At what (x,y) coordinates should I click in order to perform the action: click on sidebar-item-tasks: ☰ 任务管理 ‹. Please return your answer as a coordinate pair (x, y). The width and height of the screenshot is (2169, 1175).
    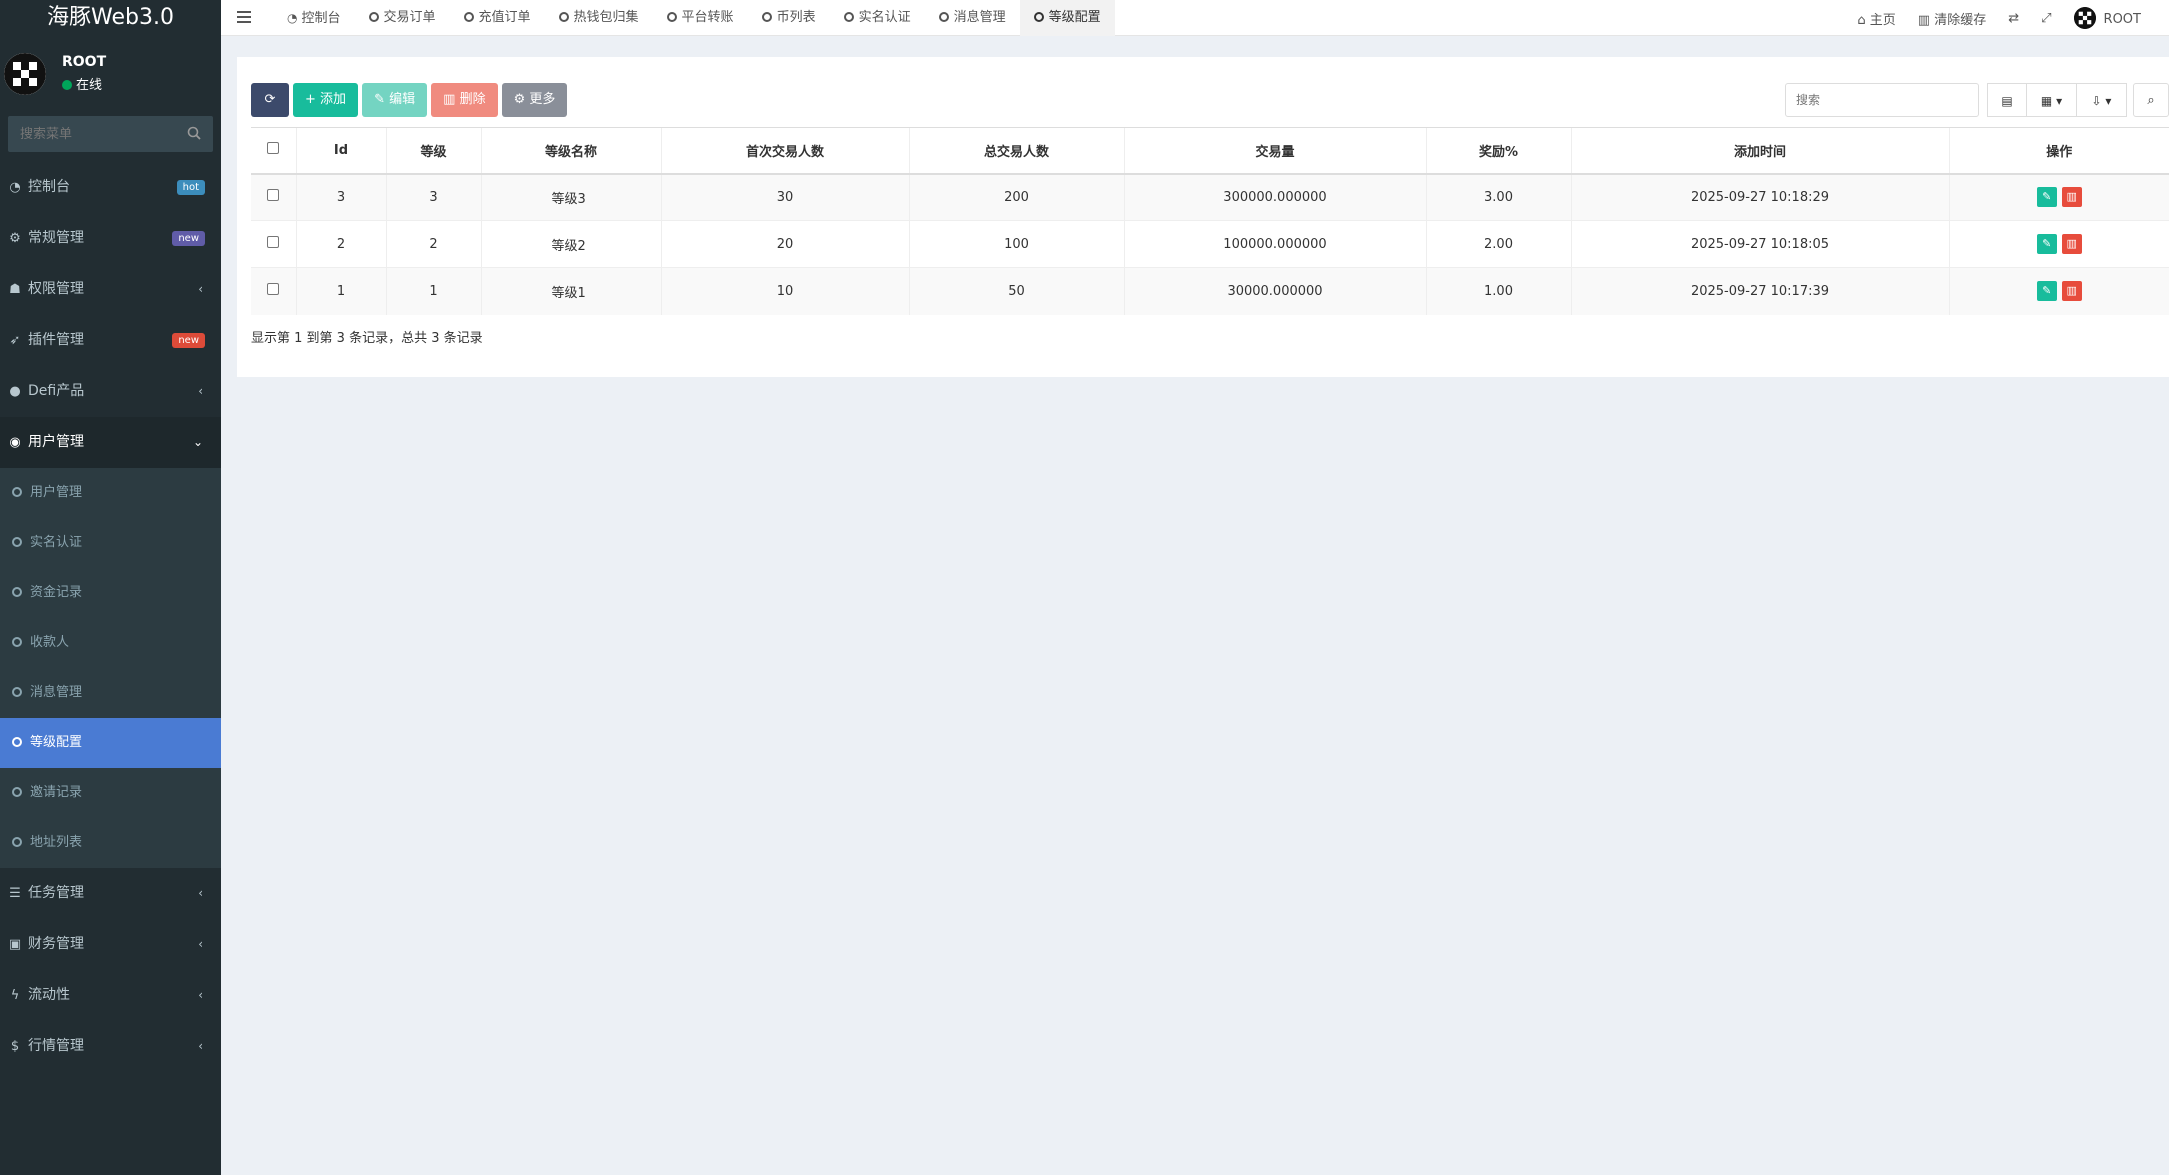
    Looking at the image, I should click on (110, 893).